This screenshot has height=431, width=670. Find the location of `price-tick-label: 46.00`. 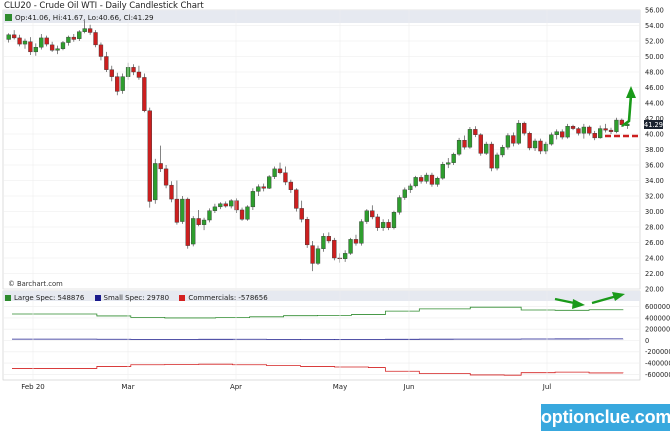

price-tick-label: 46.00 is located at coordinates (654, 88).